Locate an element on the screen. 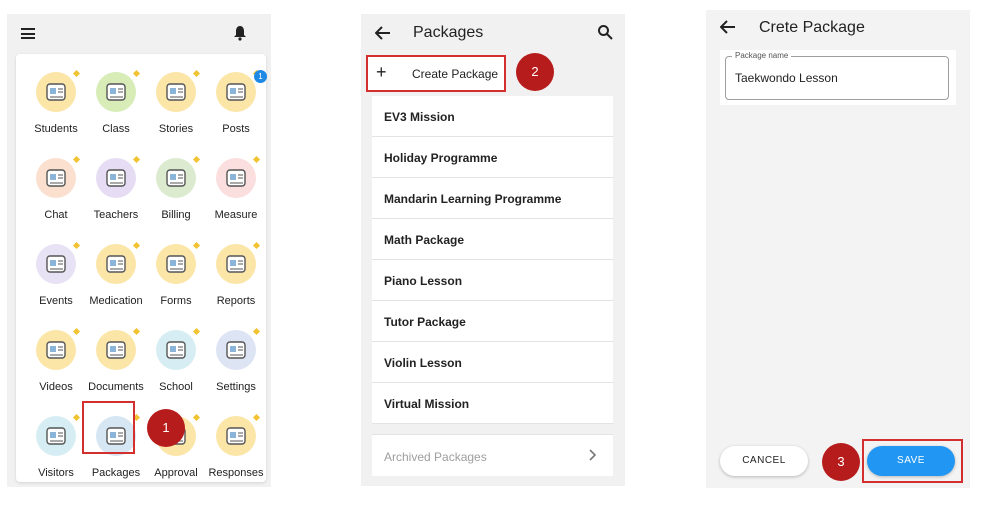 The height and width of the screenshot is (507, 986). megaphone-icon is located at coordinates (236, 92).